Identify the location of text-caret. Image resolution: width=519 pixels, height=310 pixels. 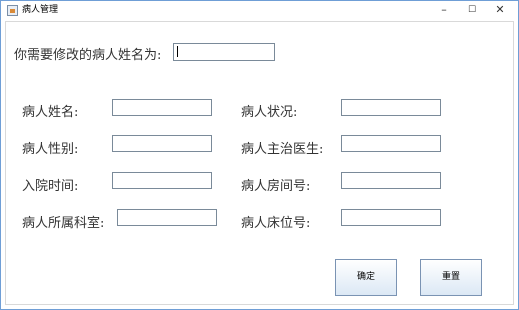
(177, 51).